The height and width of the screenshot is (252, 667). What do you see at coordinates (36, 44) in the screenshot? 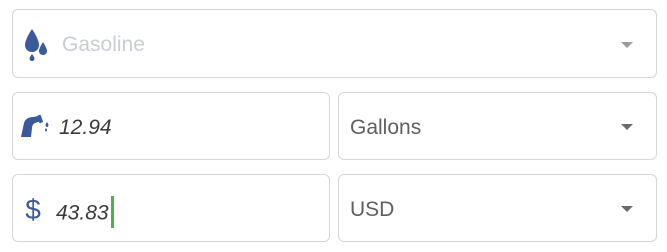
I see `fuel-drops-icon` at bounding box center [36, 44].